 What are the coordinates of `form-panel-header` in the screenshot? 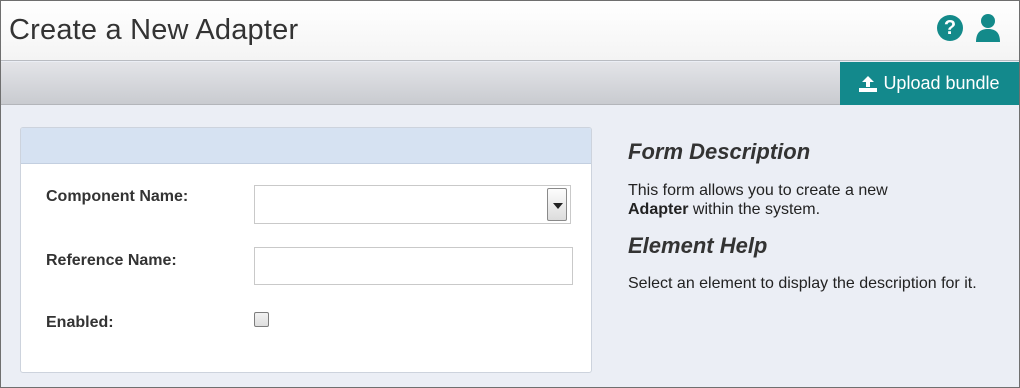 It's located at (306, 146).